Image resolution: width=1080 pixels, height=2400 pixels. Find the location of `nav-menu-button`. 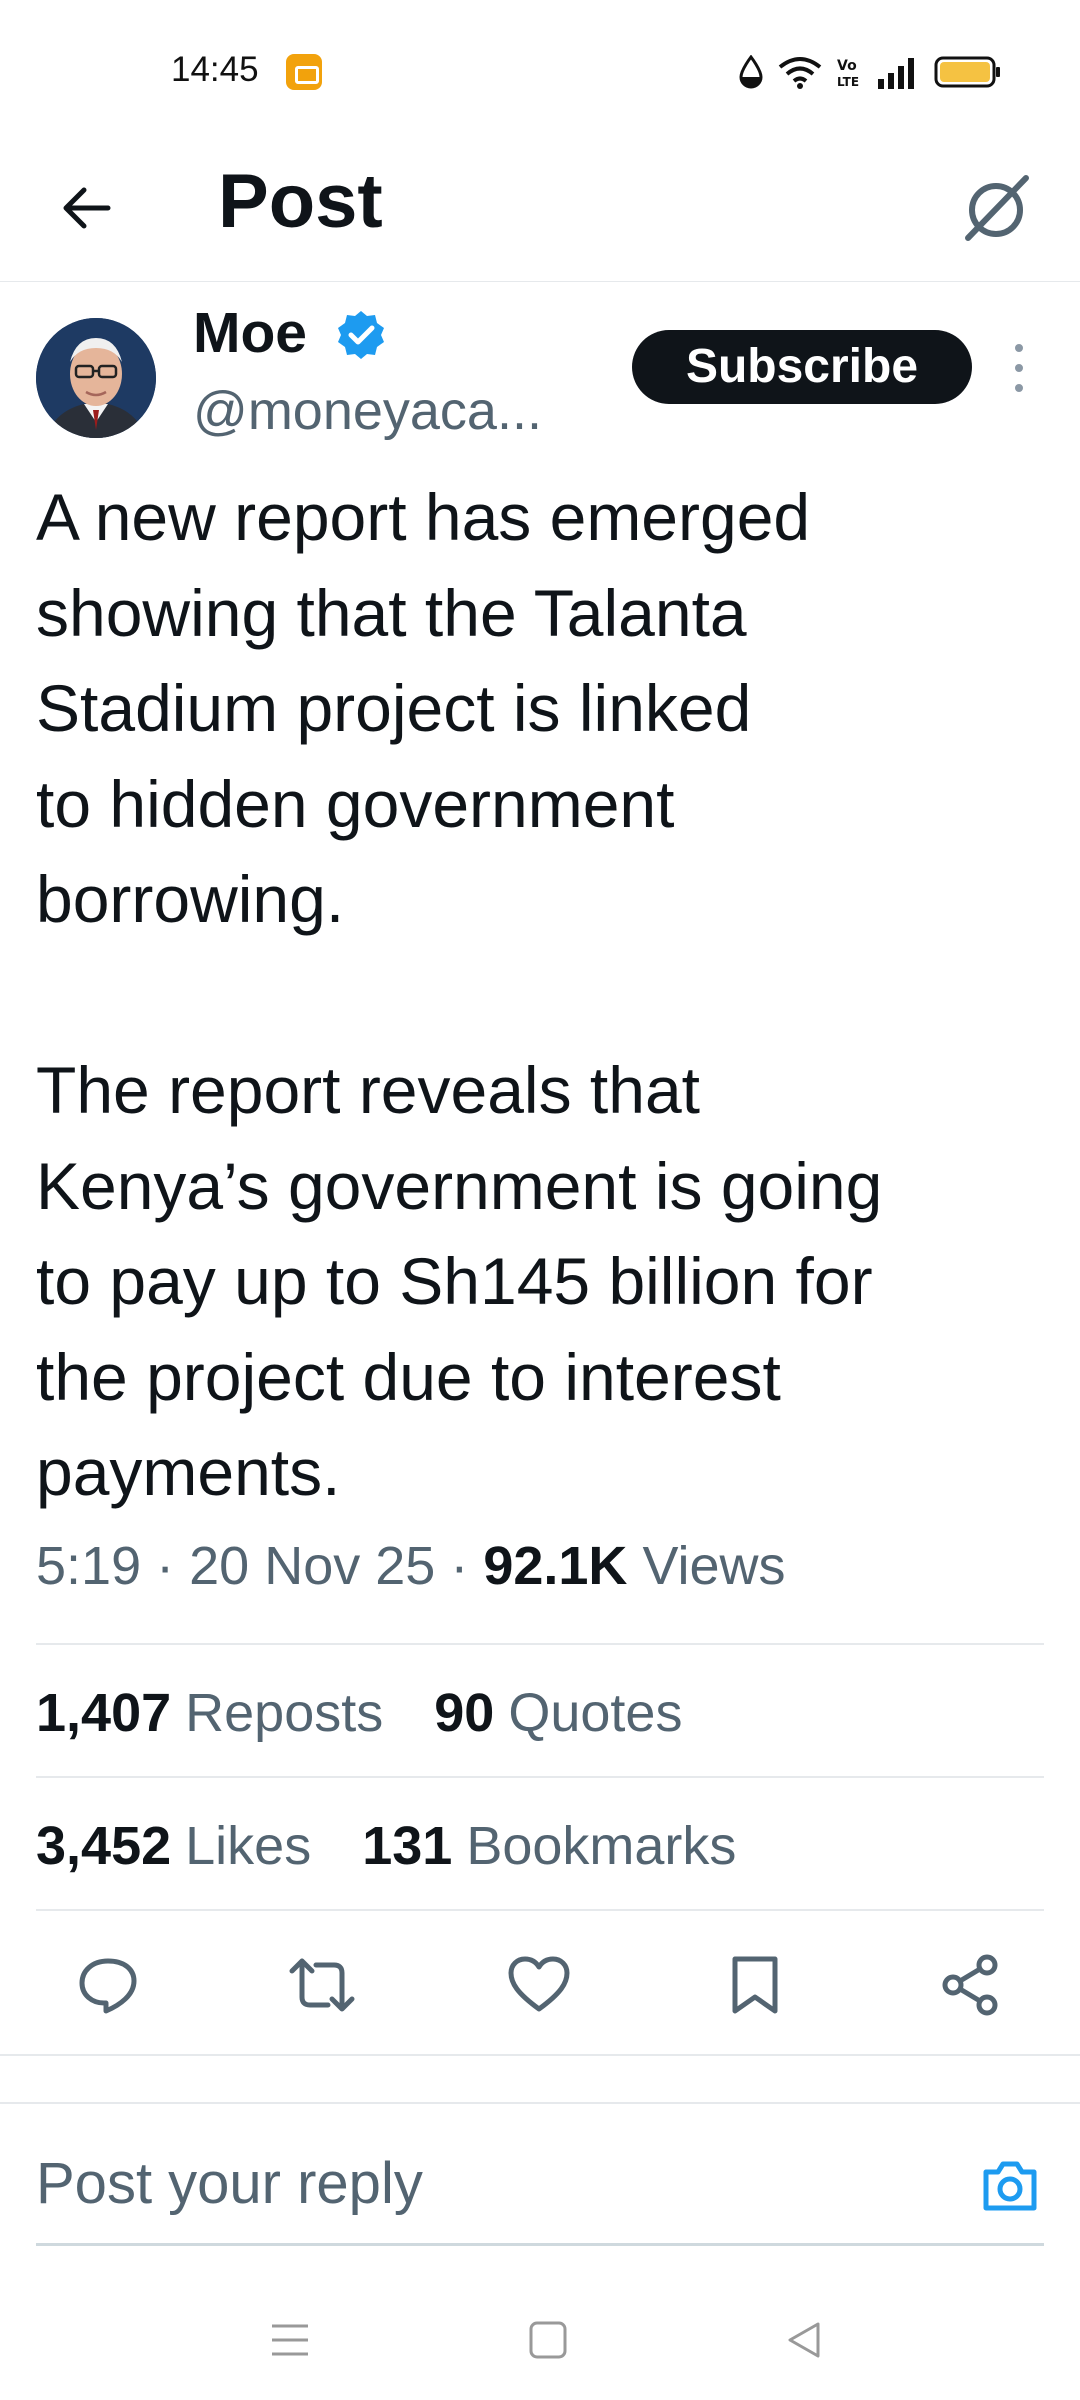

nav-menu-button is located at coordinates (290, 2340).